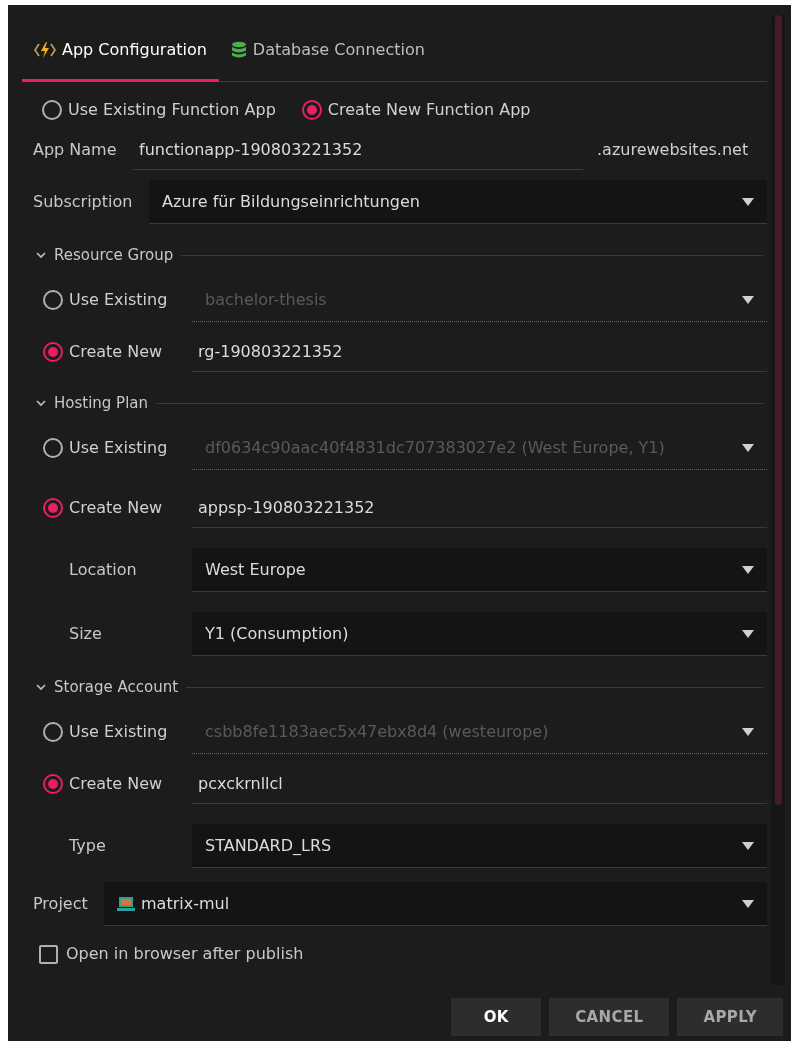 Image resolution: width=791 pixels, height=1048 pixels. I want to click on text-field: pcxckrnllcl, so click(479, 784).